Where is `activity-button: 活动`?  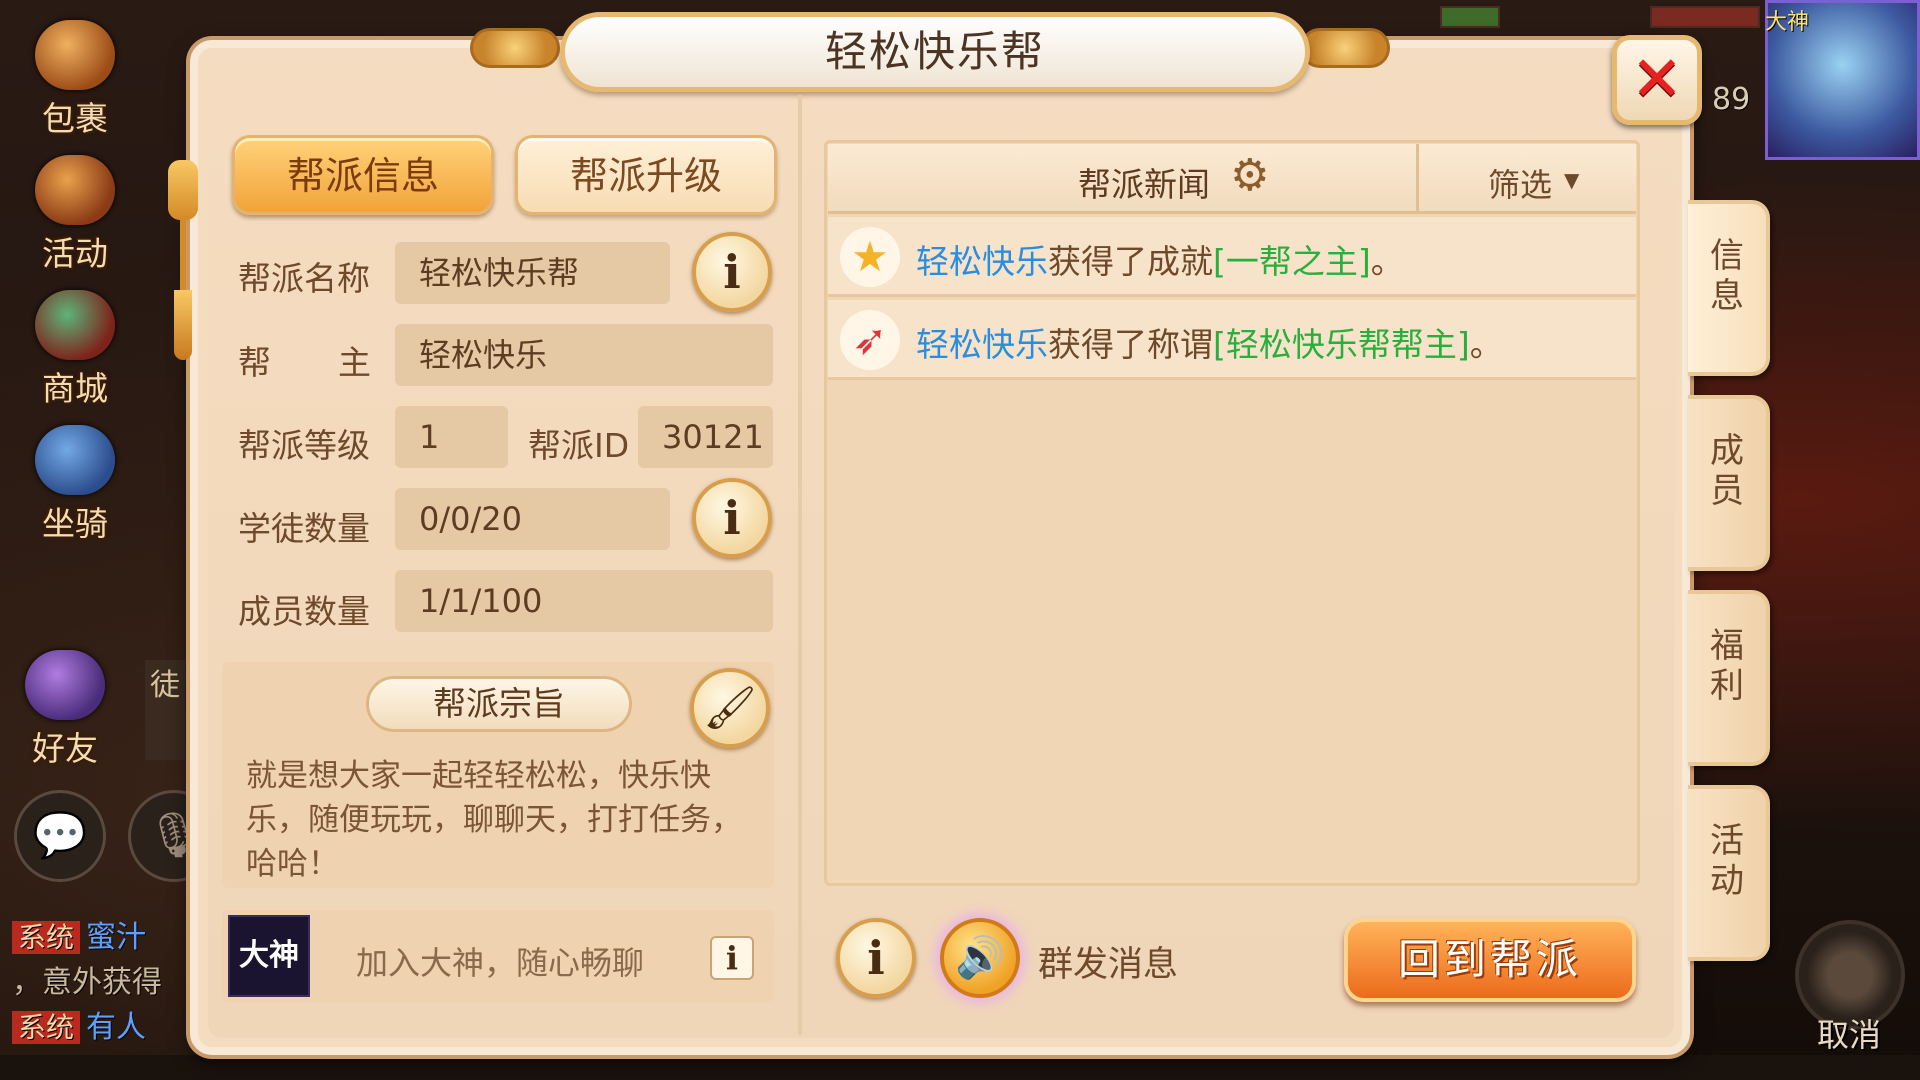
activity-button: 活动 is located at coordinates (75, 215).